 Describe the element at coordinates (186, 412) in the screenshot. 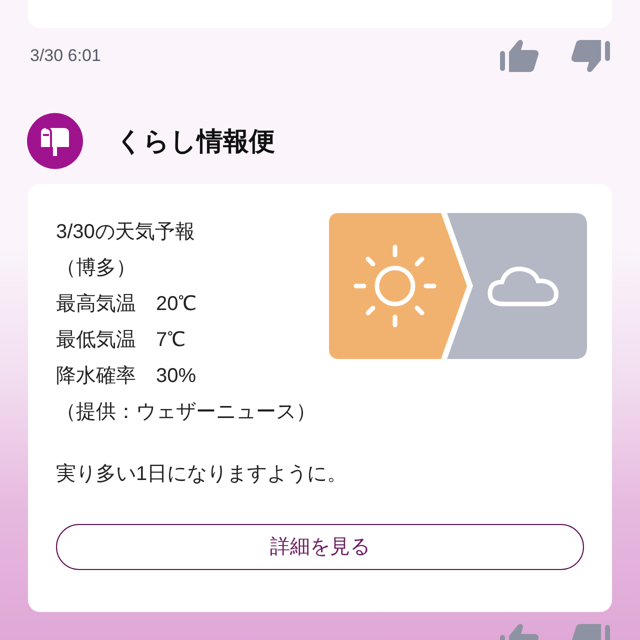

I see `forecast-line: （提供：ウェザーニュース）` at that location.